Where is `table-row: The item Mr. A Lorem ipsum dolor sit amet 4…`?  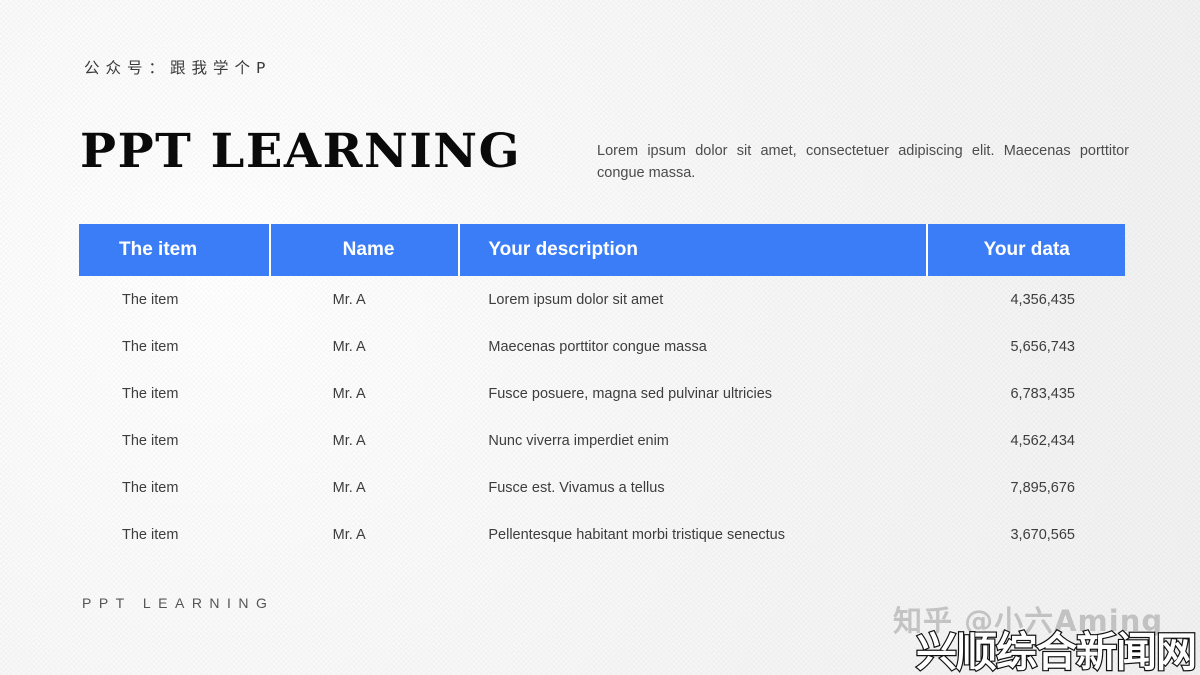 table-row: The item Mr. A Lorem ipsum dolor sit amet 4… is located at coordinates (602, 299).